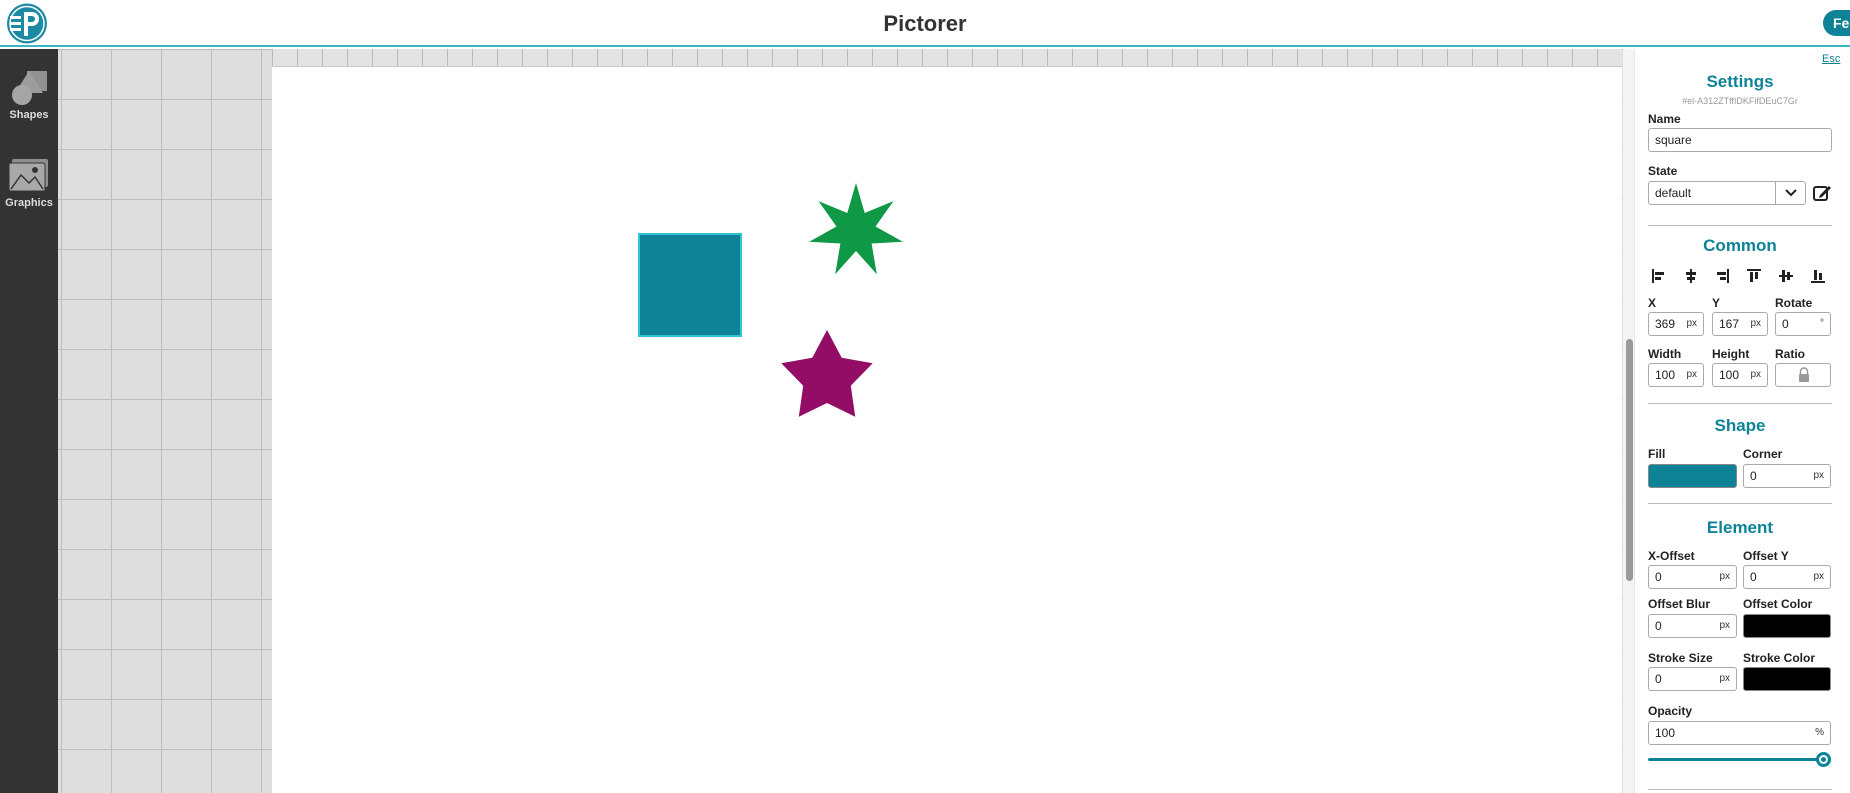  Describe the element at coordinates (1823, 759) in the screenshot. I see `opacity-slider-handle` at that location.